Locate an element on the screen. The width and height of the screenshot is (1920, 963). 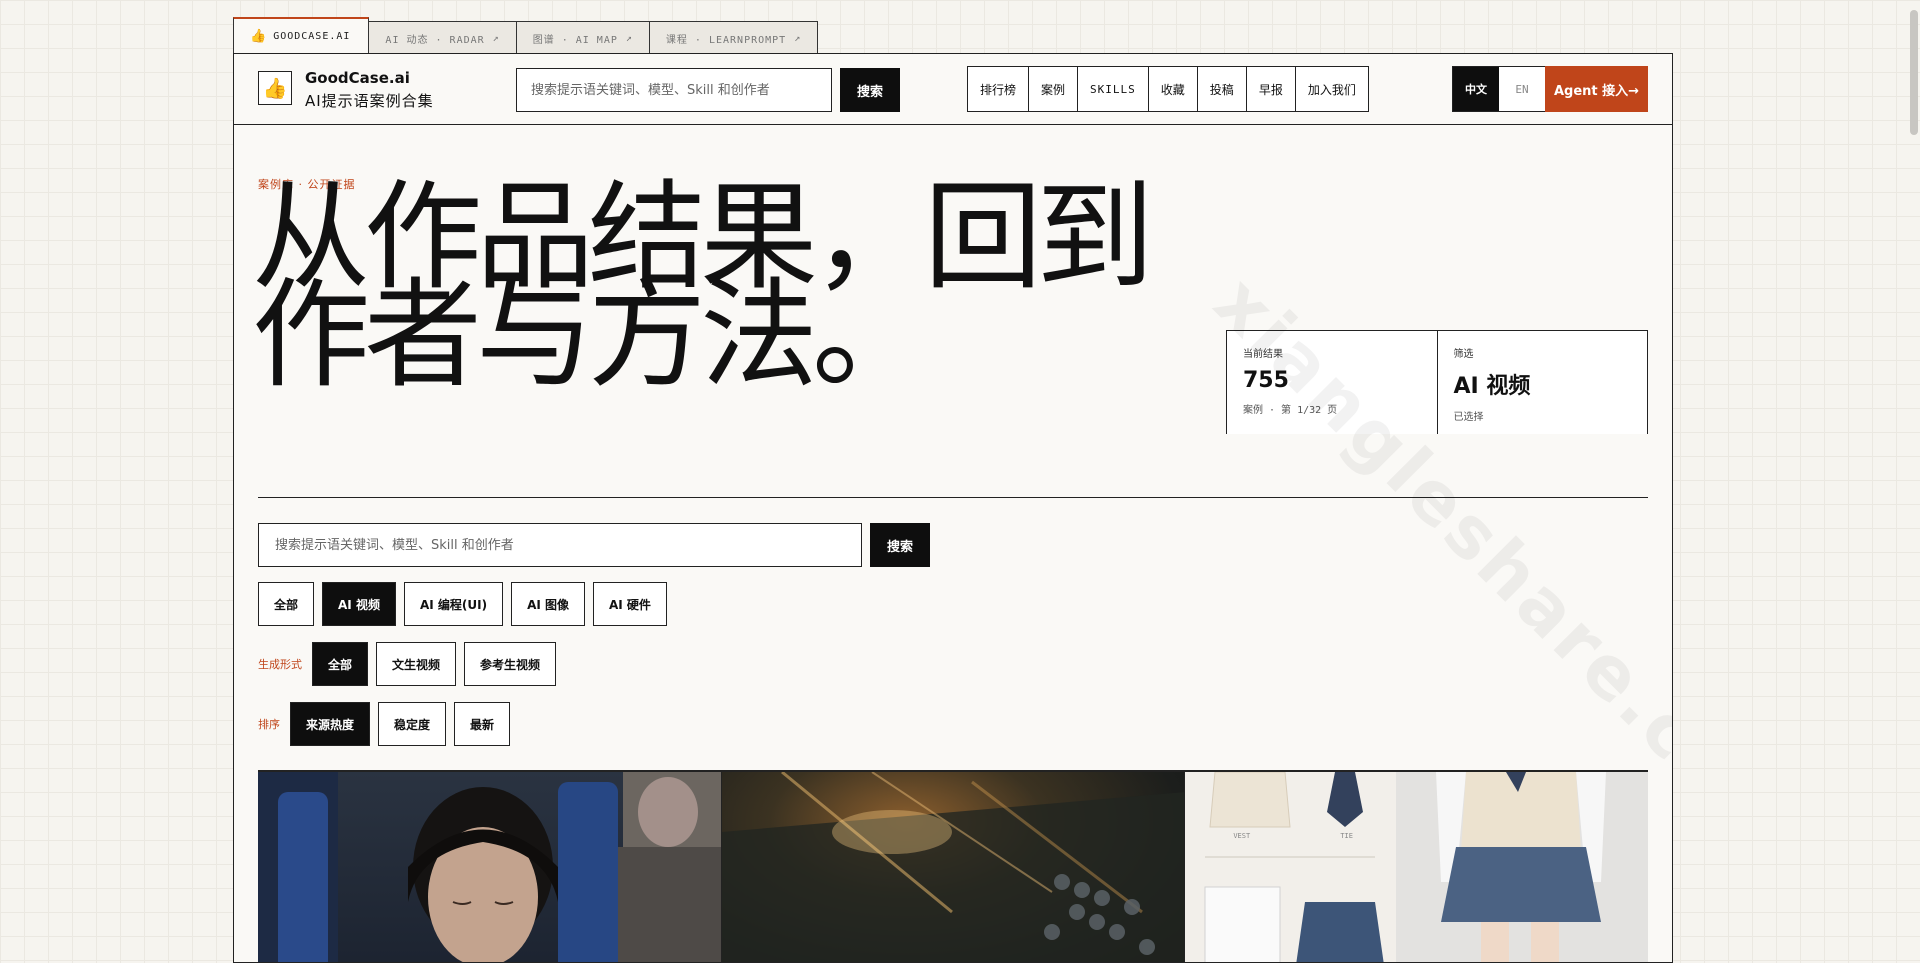
header-search-button: 搜索 is located at coordinates (870, 90).